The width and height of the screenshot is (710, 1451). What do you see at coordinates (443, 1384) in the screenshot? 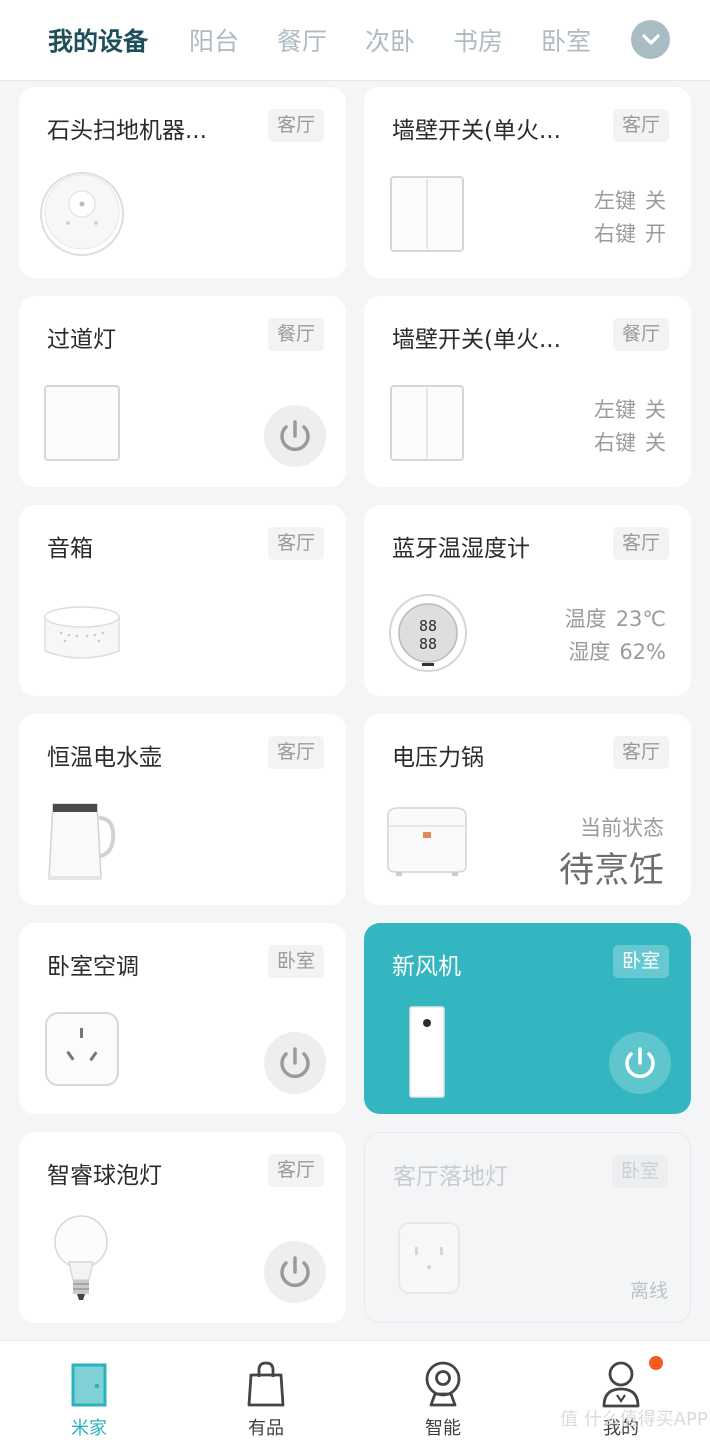
I see `camera-icon` at bounding box center [443, 1384].